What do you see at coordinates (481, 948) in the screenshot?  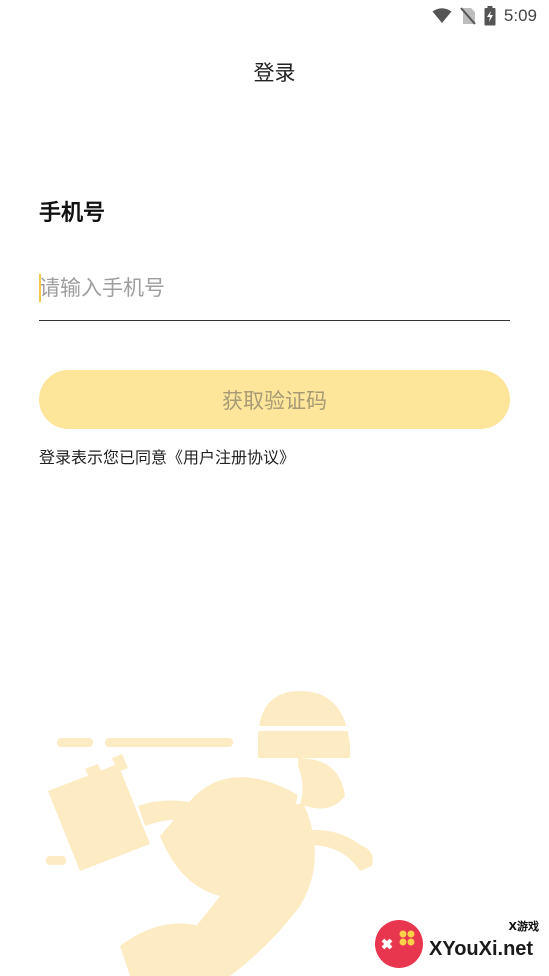 I see `watermark-brand: XYouXi.net` at bounding box center [481, 948].